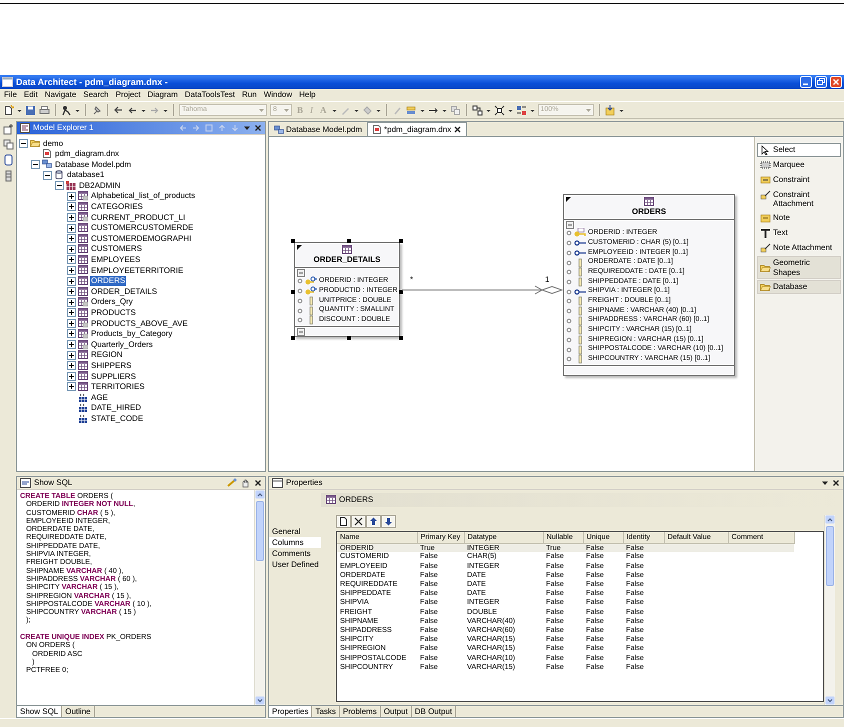 Image resolution: width=844 pixels, height=727 pixels. Describe the element at coordinates (8, 144) in the screenshot. I see `view-toggle-icon` at that location.